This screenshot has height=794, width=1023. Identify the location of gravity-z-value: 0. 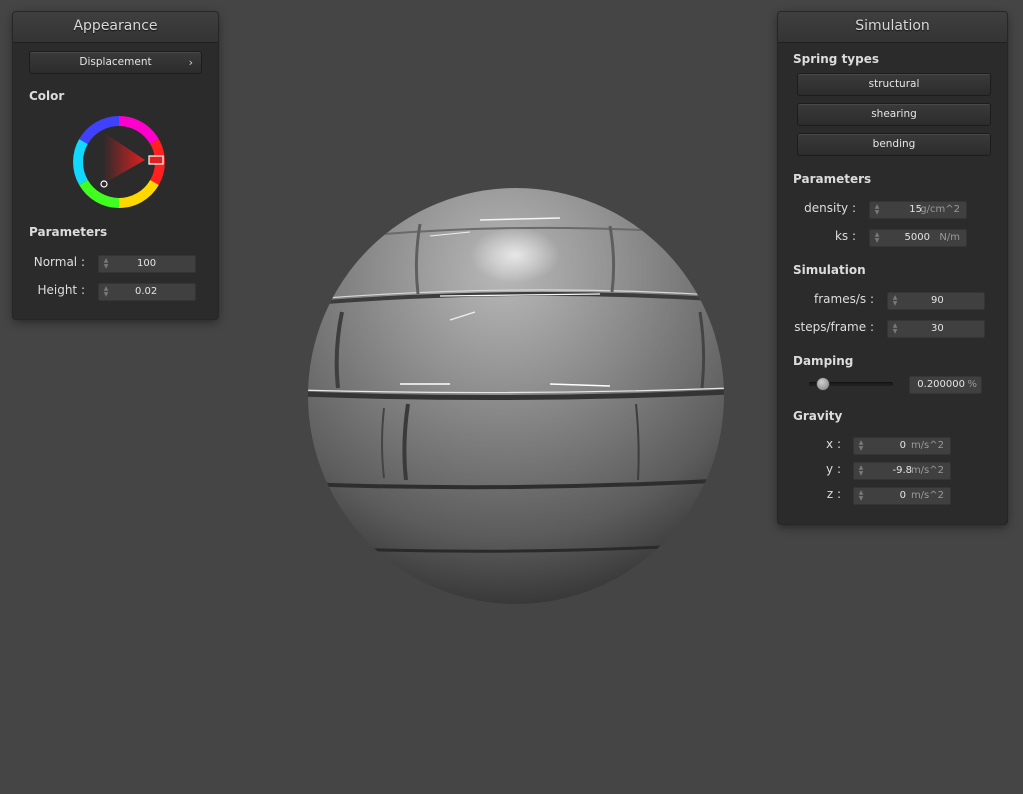
(902, 495).